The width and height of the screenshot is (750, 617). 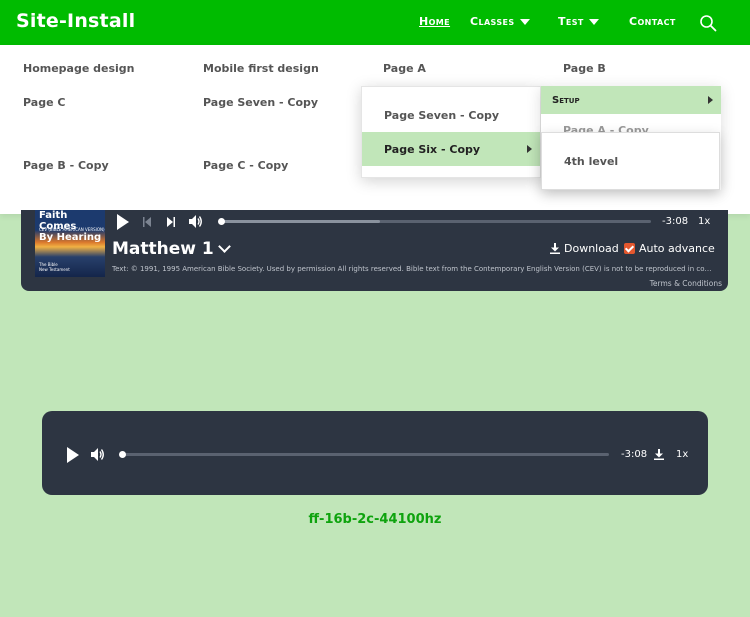 I want to click on chapter-selector: Matthew 1, so click(x=171, y=249).